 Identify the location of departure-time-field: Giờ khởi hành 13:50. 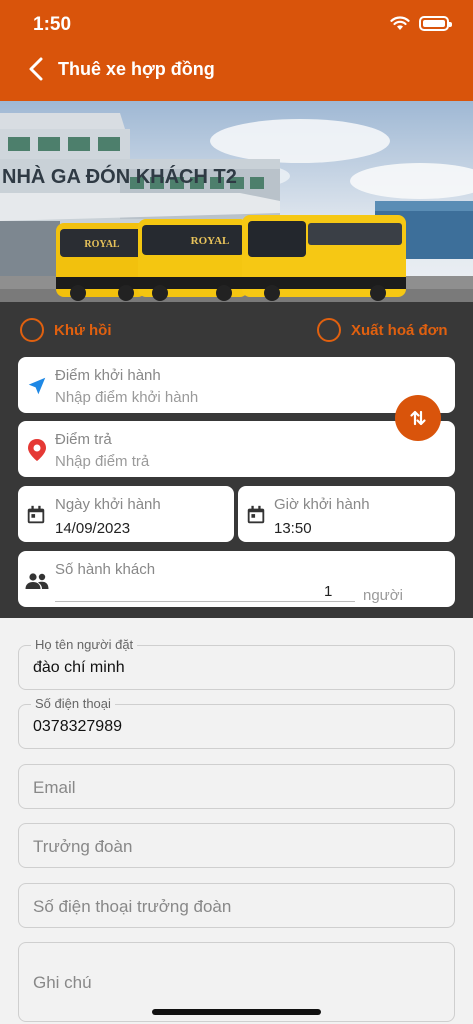
(346, 514).